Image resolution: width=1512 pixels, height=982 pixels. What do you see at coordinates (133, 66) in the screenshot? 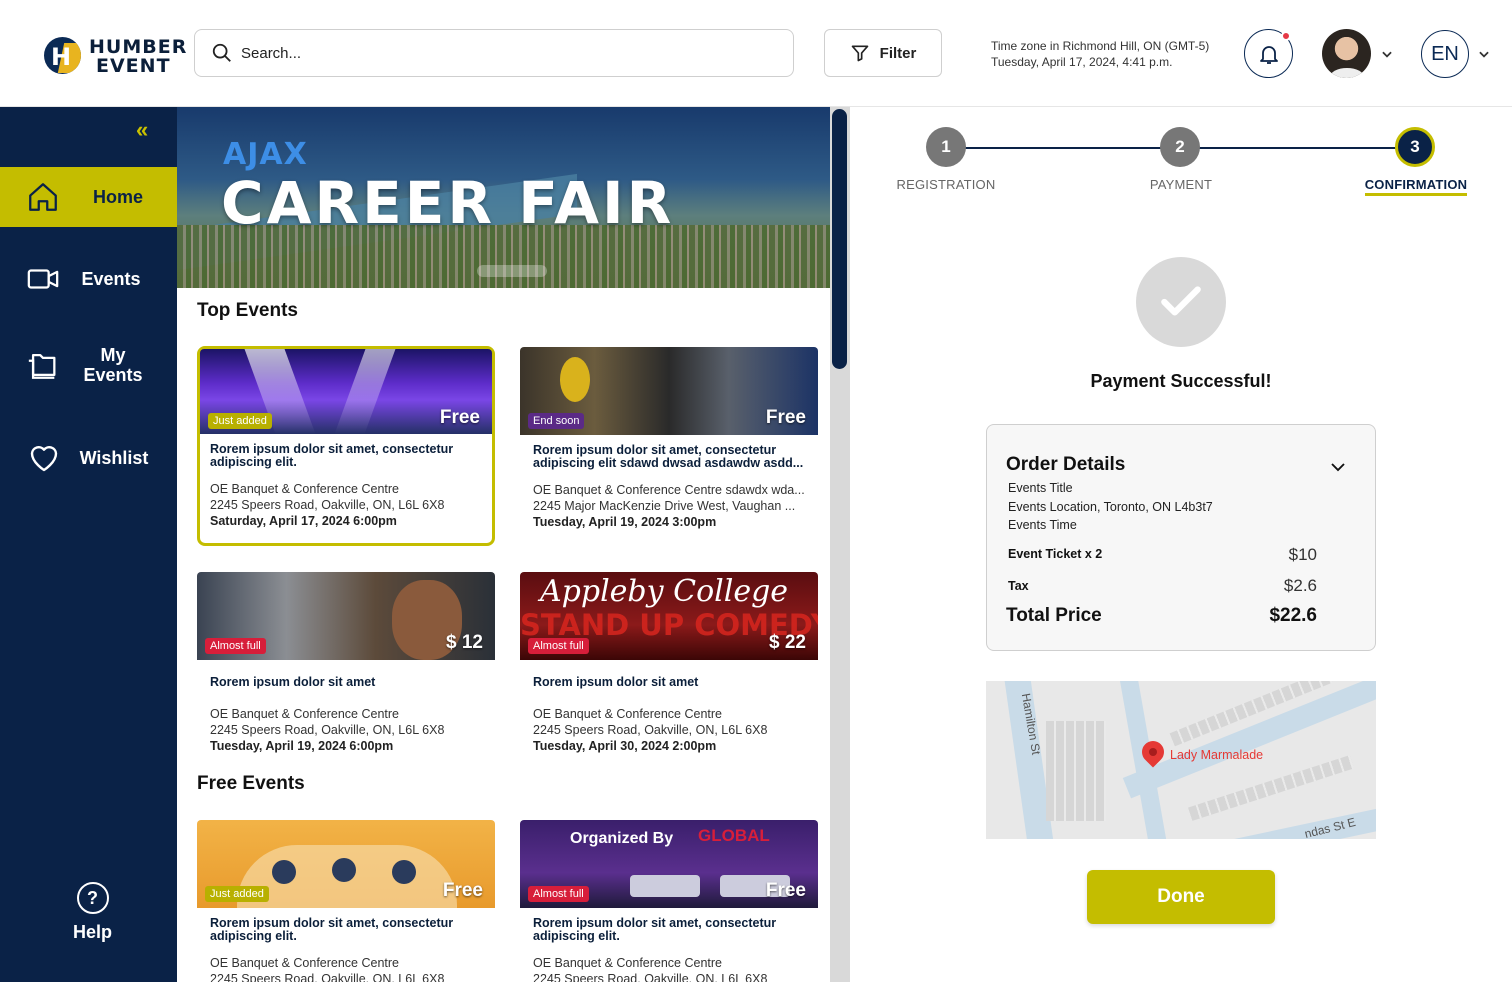
I see `logo-text-line2: EVENT` at bounding box center [133, 66].